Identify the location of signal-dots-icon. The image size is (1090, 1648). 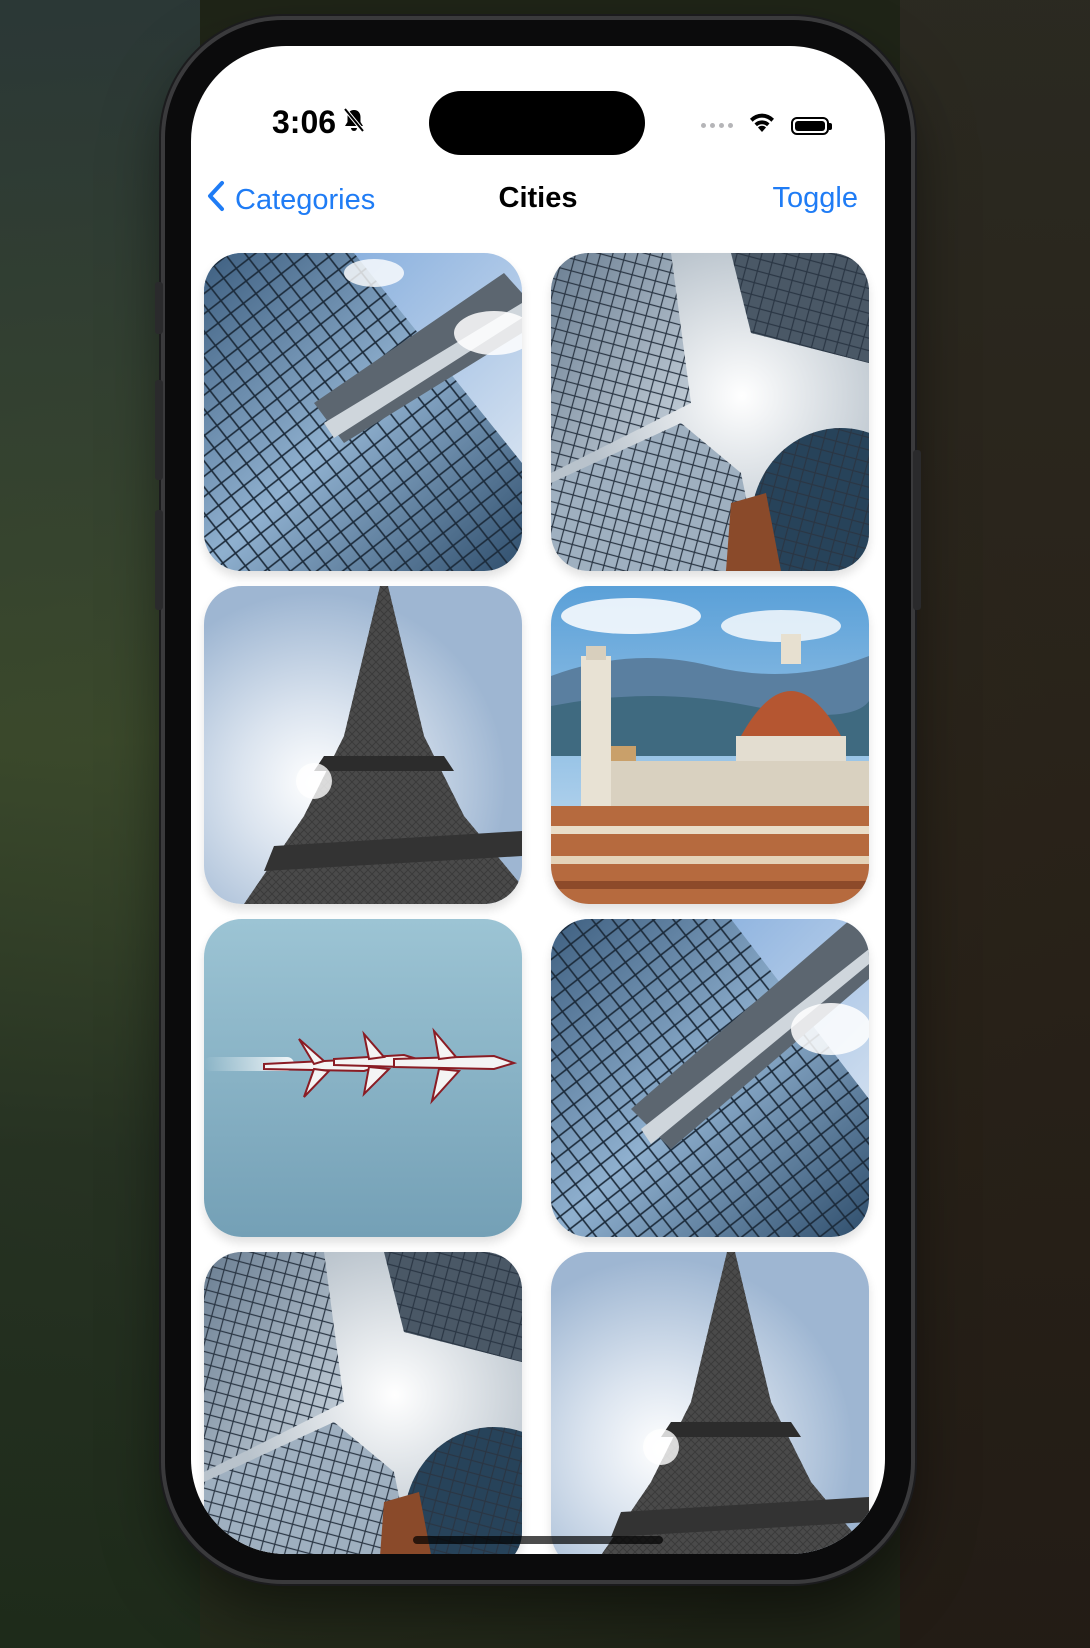
(717, 125).